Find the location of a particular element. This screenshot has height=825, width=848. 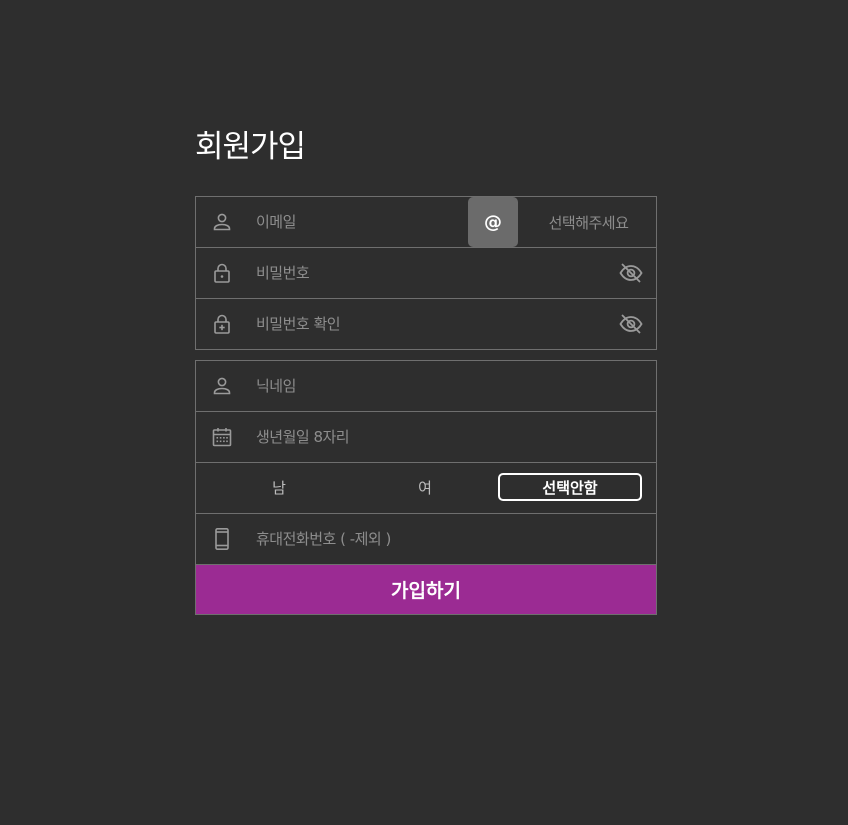

birthdate-input is located at coordinates (426, 437).